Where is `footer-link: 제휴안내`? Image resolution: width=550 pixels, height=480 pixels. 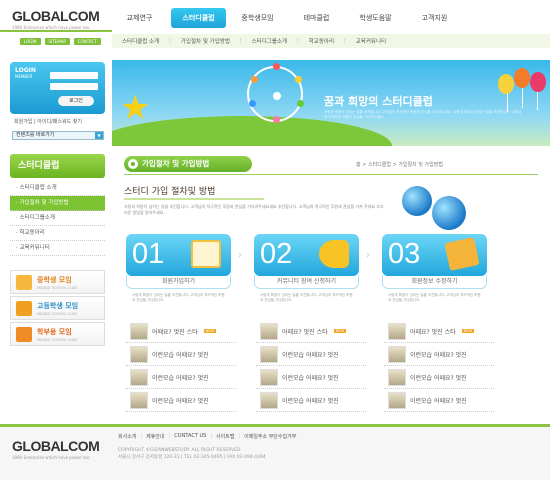
footer-link: 제휴안내 is located at coordinates (155, 436).